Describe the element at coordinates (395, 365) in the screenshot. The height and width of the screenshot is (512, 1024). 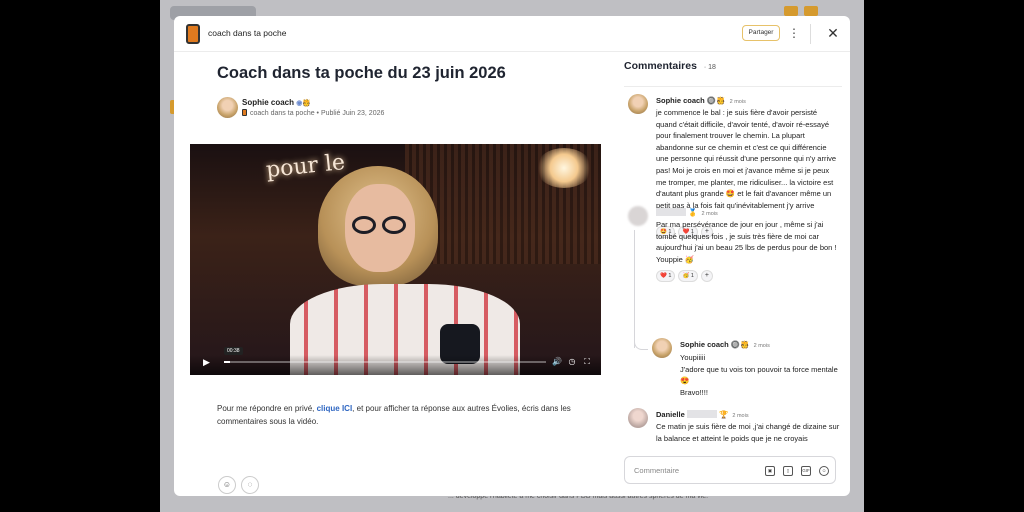
I see `video-controls` at that location.